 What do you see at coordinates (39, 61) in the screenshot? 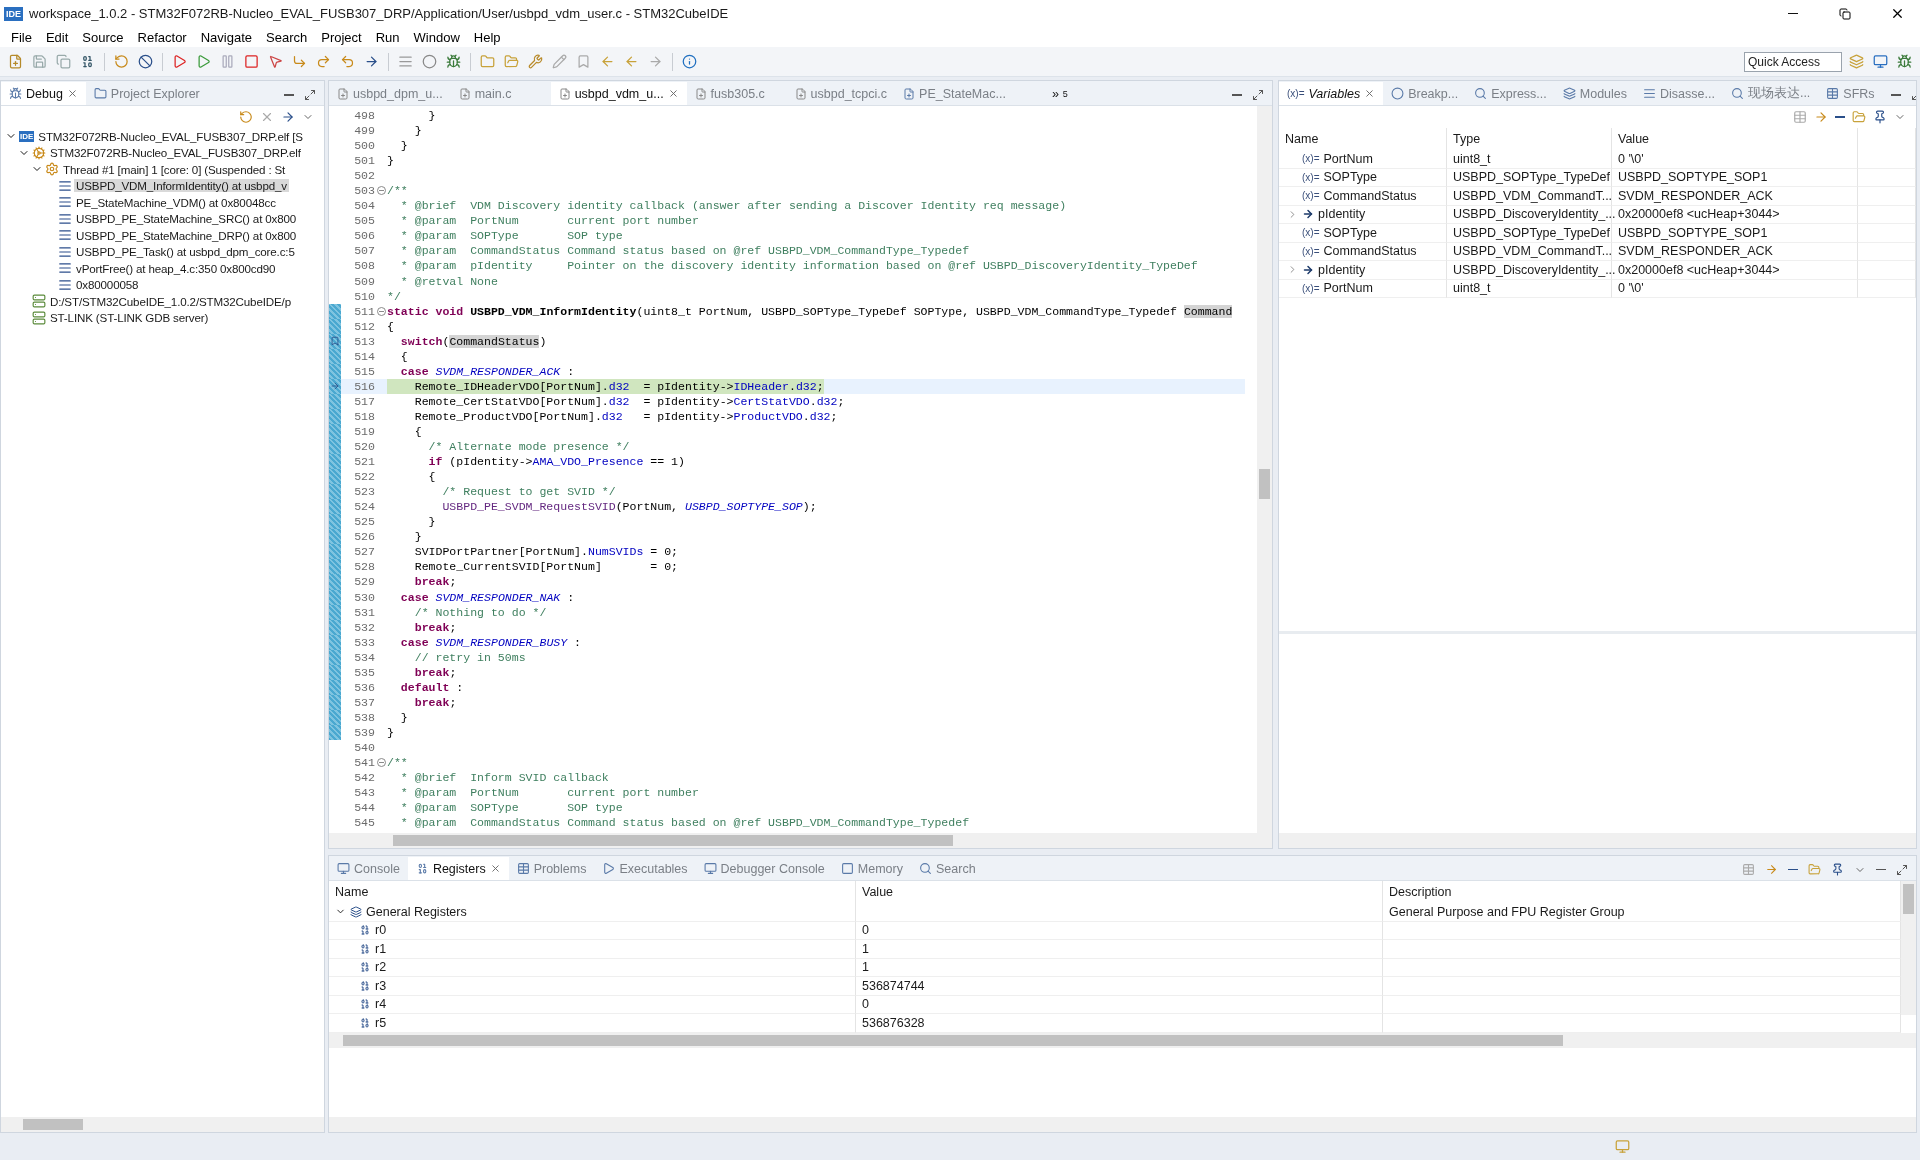
I see `save-icon` at bounding box center [39, 61].